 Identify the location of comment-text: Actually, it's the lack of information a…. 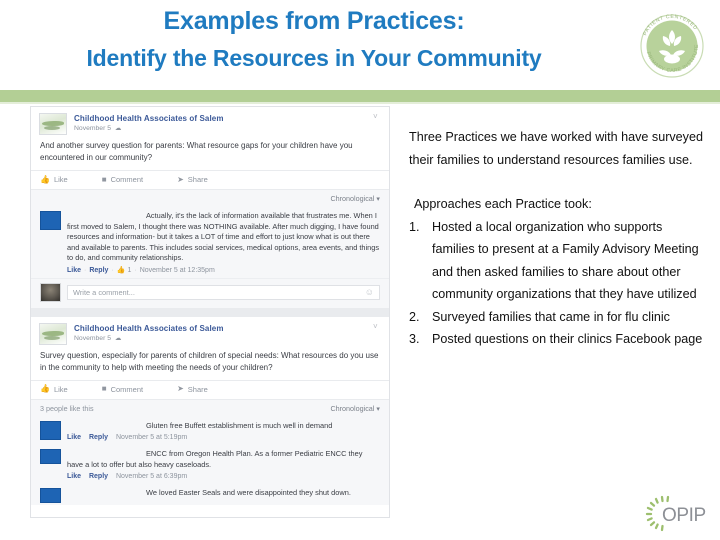
(223, 237).